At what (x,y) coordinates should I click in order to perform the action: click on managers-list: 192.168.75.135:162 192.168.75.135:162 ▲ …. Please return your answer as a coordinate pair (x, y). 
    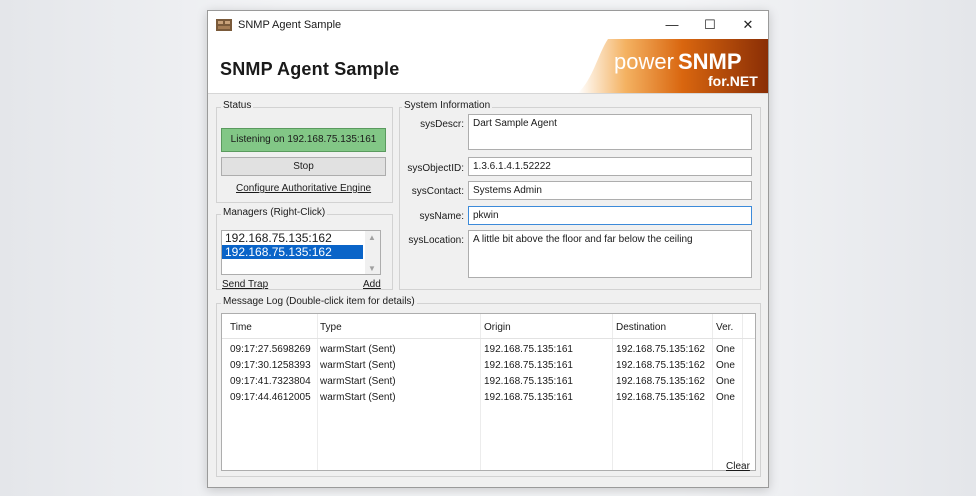
    Looking at the image, I should click on (301, 252).